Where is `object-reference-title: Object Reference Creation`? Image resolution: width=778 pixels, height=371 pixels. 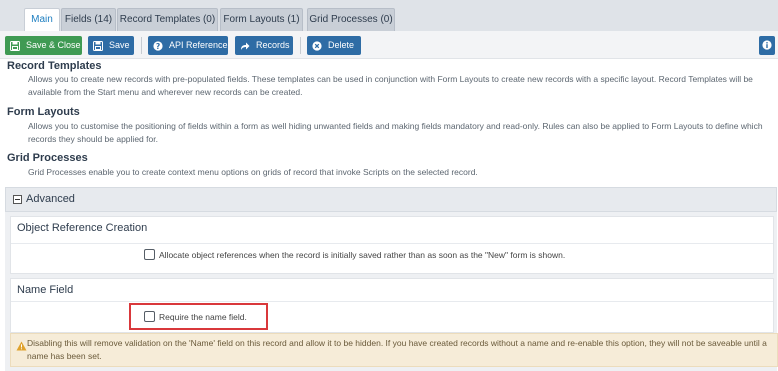 object-reference-title: Object Reference Creation is located at coordinates (82, 228).